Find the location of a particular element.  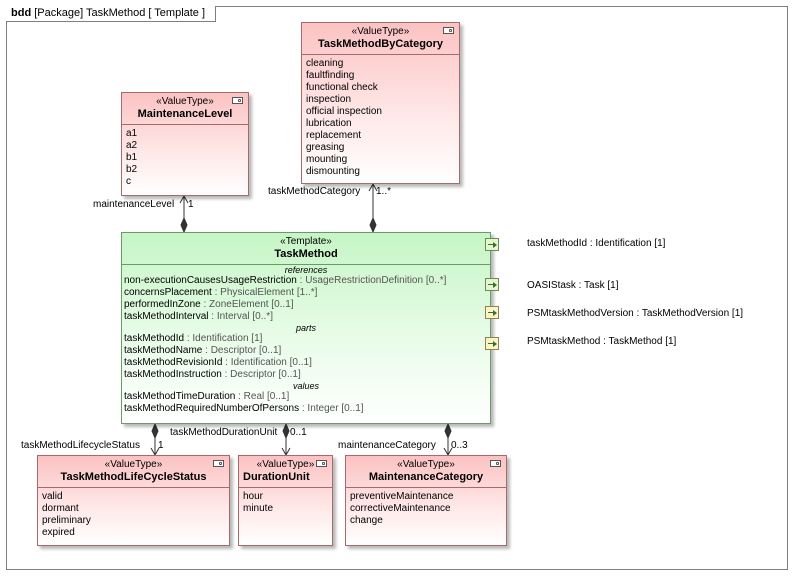

block-header: «ValueType» TaskMethodByCategory is located at coordinates (380, 39).